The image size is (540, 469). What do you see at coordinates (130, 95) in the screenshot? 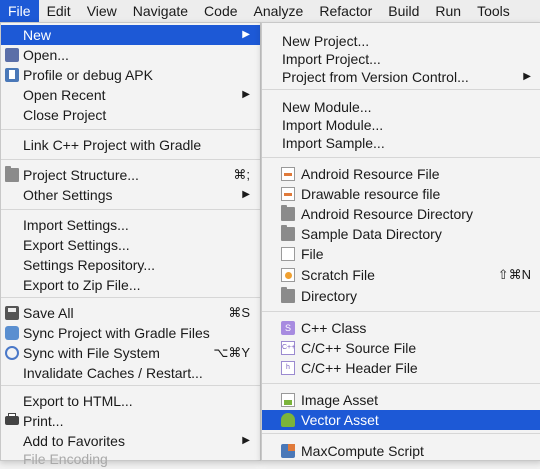
I see `menu-item-open-recent: Open Recent ▶` at bounding box center [130, 95].